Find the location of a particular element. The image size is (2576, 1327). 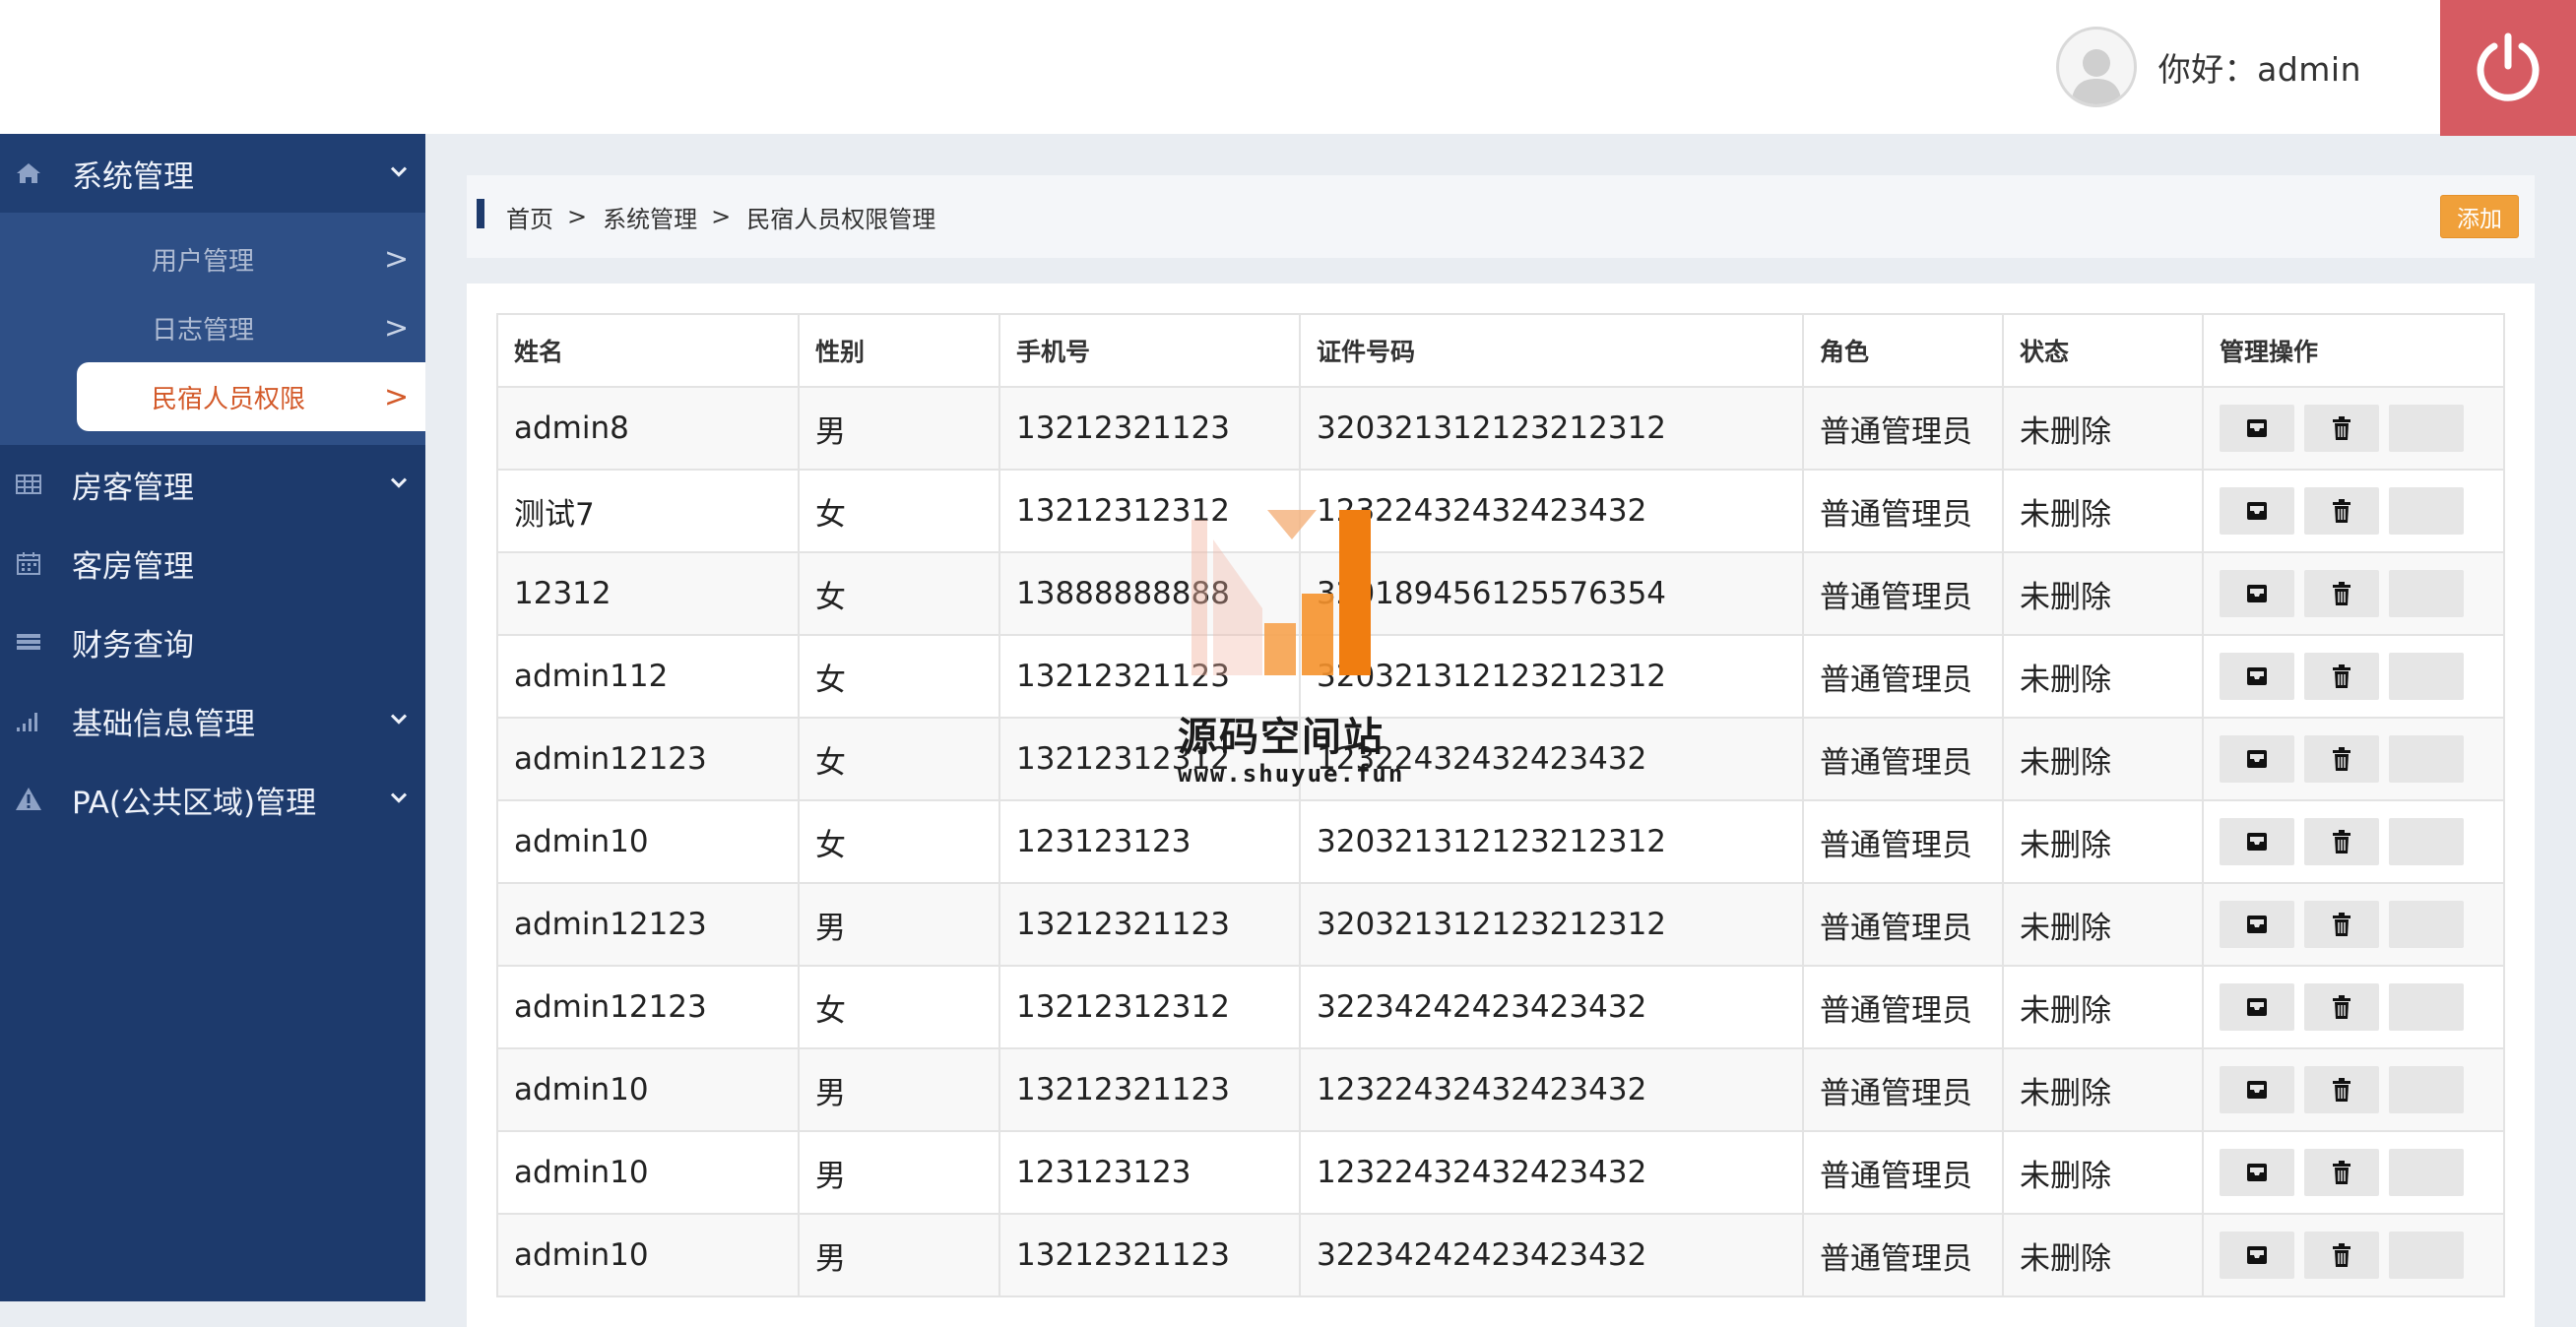

sidebar-item-log-management: 日志管理 > is located at coordinates (212, 327).